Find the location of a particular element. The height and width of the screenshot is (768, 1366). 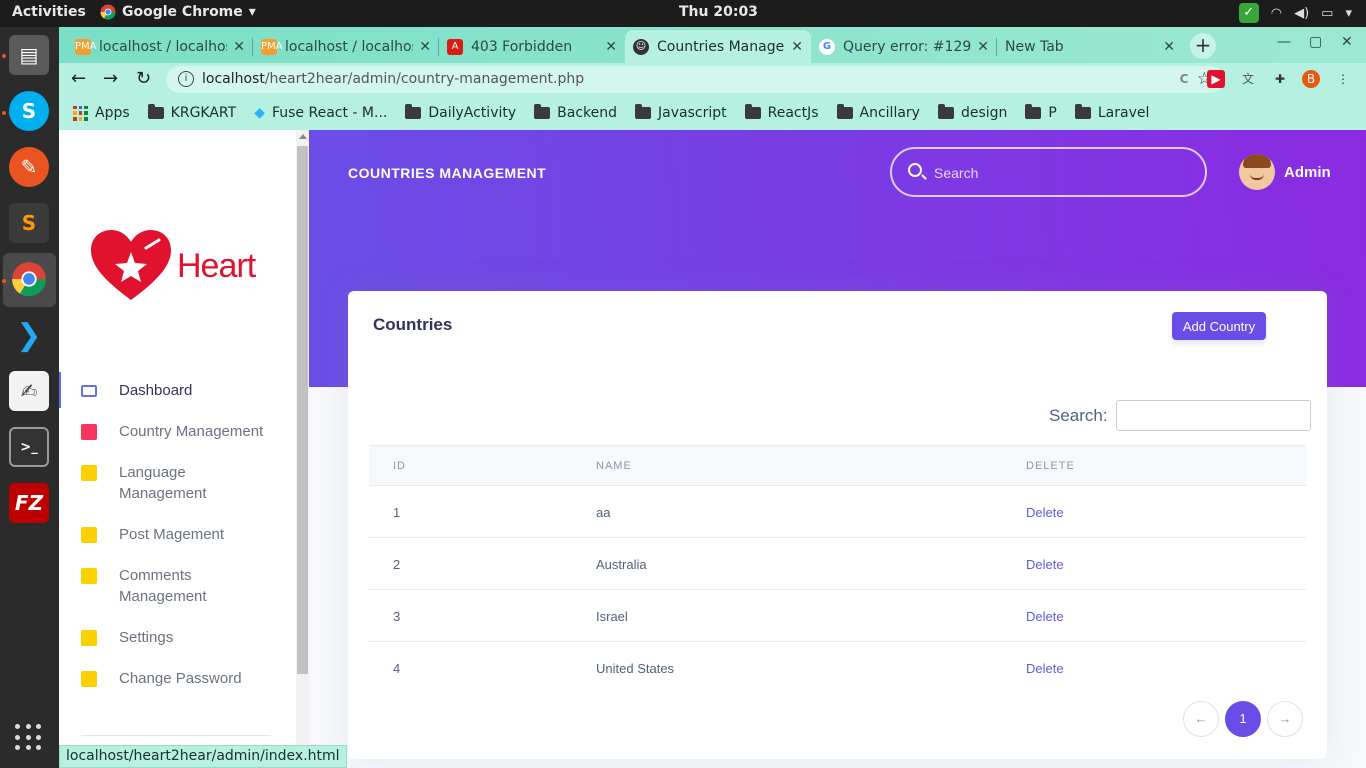

sublime-text-icon: S is located at coordinates (29, 223).